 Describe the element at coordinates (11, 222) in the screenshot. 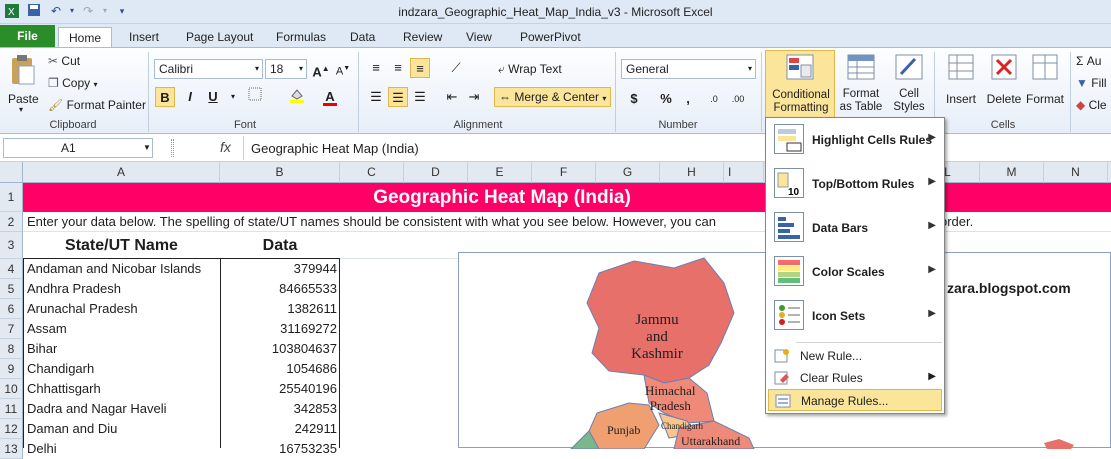

I see `row-header-2: 2` at that location.